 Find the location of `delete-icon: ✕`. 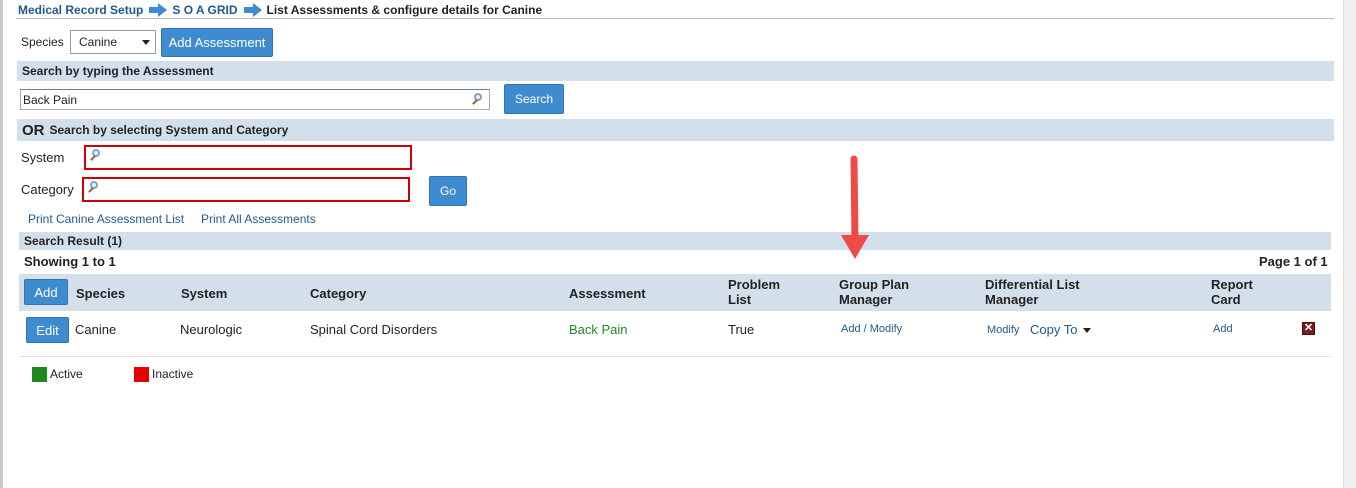

delete-icon: ✕ is located at coordinates (1308, 328).